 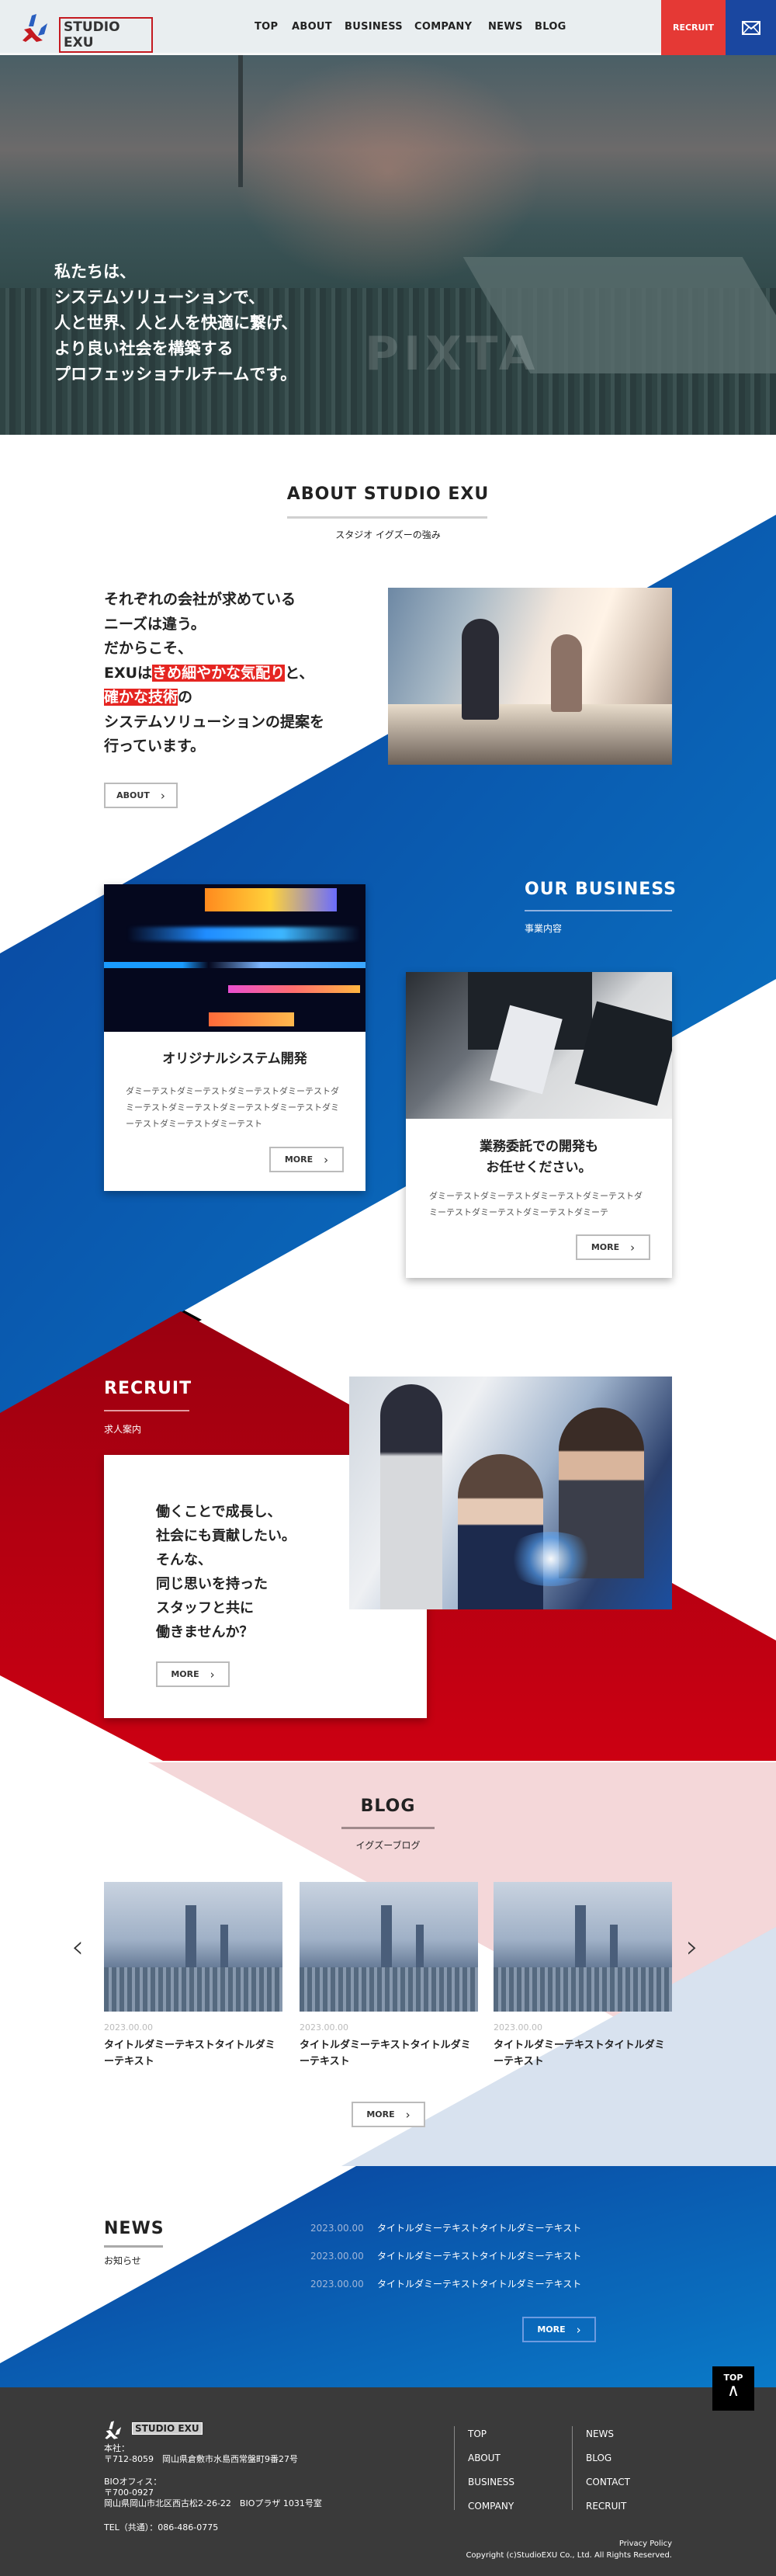 What do you see at coordinates (751, 27) in the screenshot?
I see `contact-mail-button` at bounding box center [751, 27].